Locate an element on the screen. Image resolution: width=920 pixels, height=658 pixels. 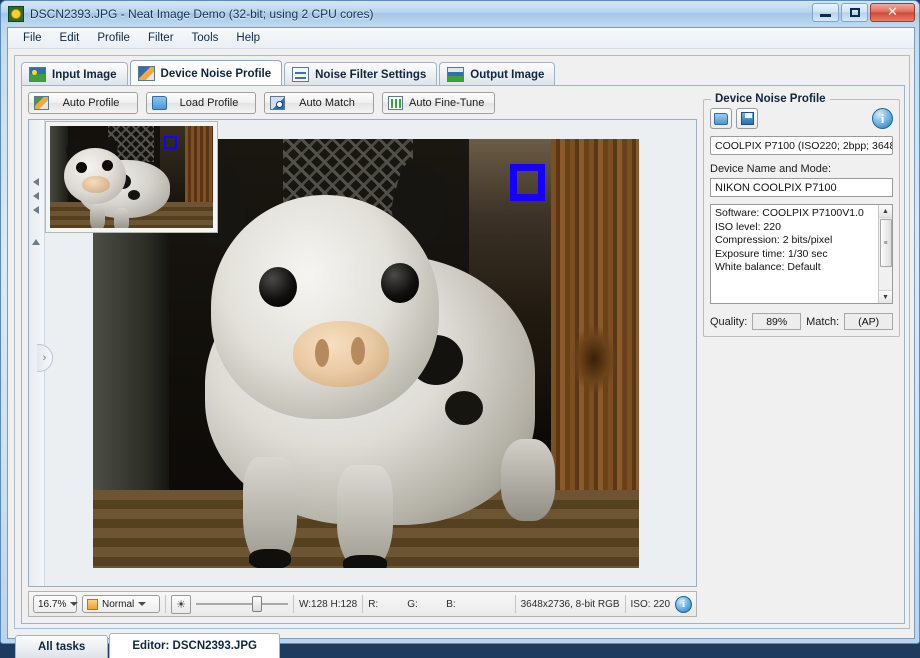
load-profile-label: Load Profile is located at coordinates (209, 103).